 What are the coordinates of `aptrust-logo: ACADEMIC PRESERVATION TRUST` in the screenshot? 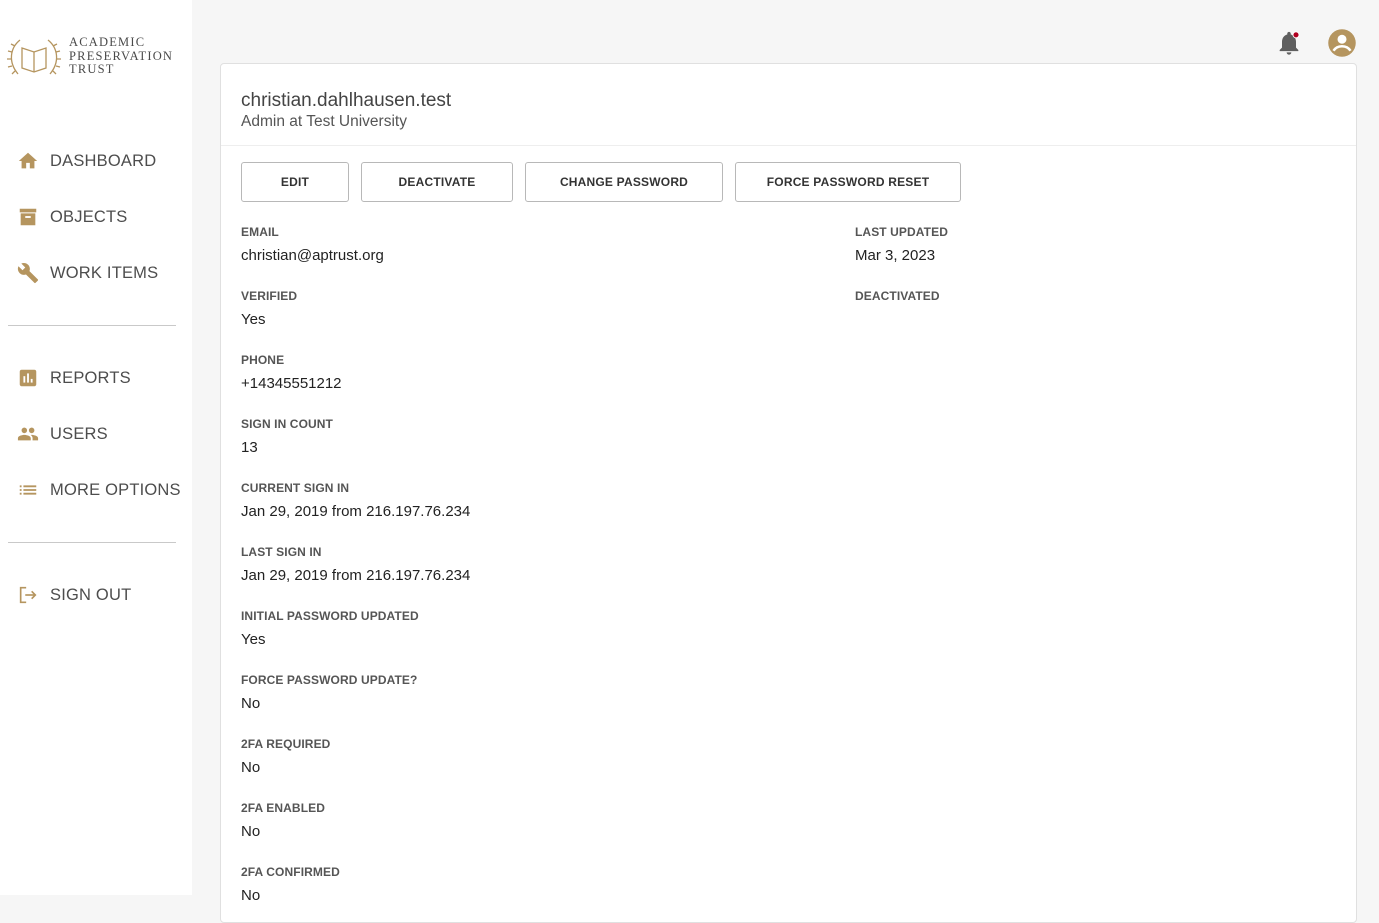 It's located at (96, 57).